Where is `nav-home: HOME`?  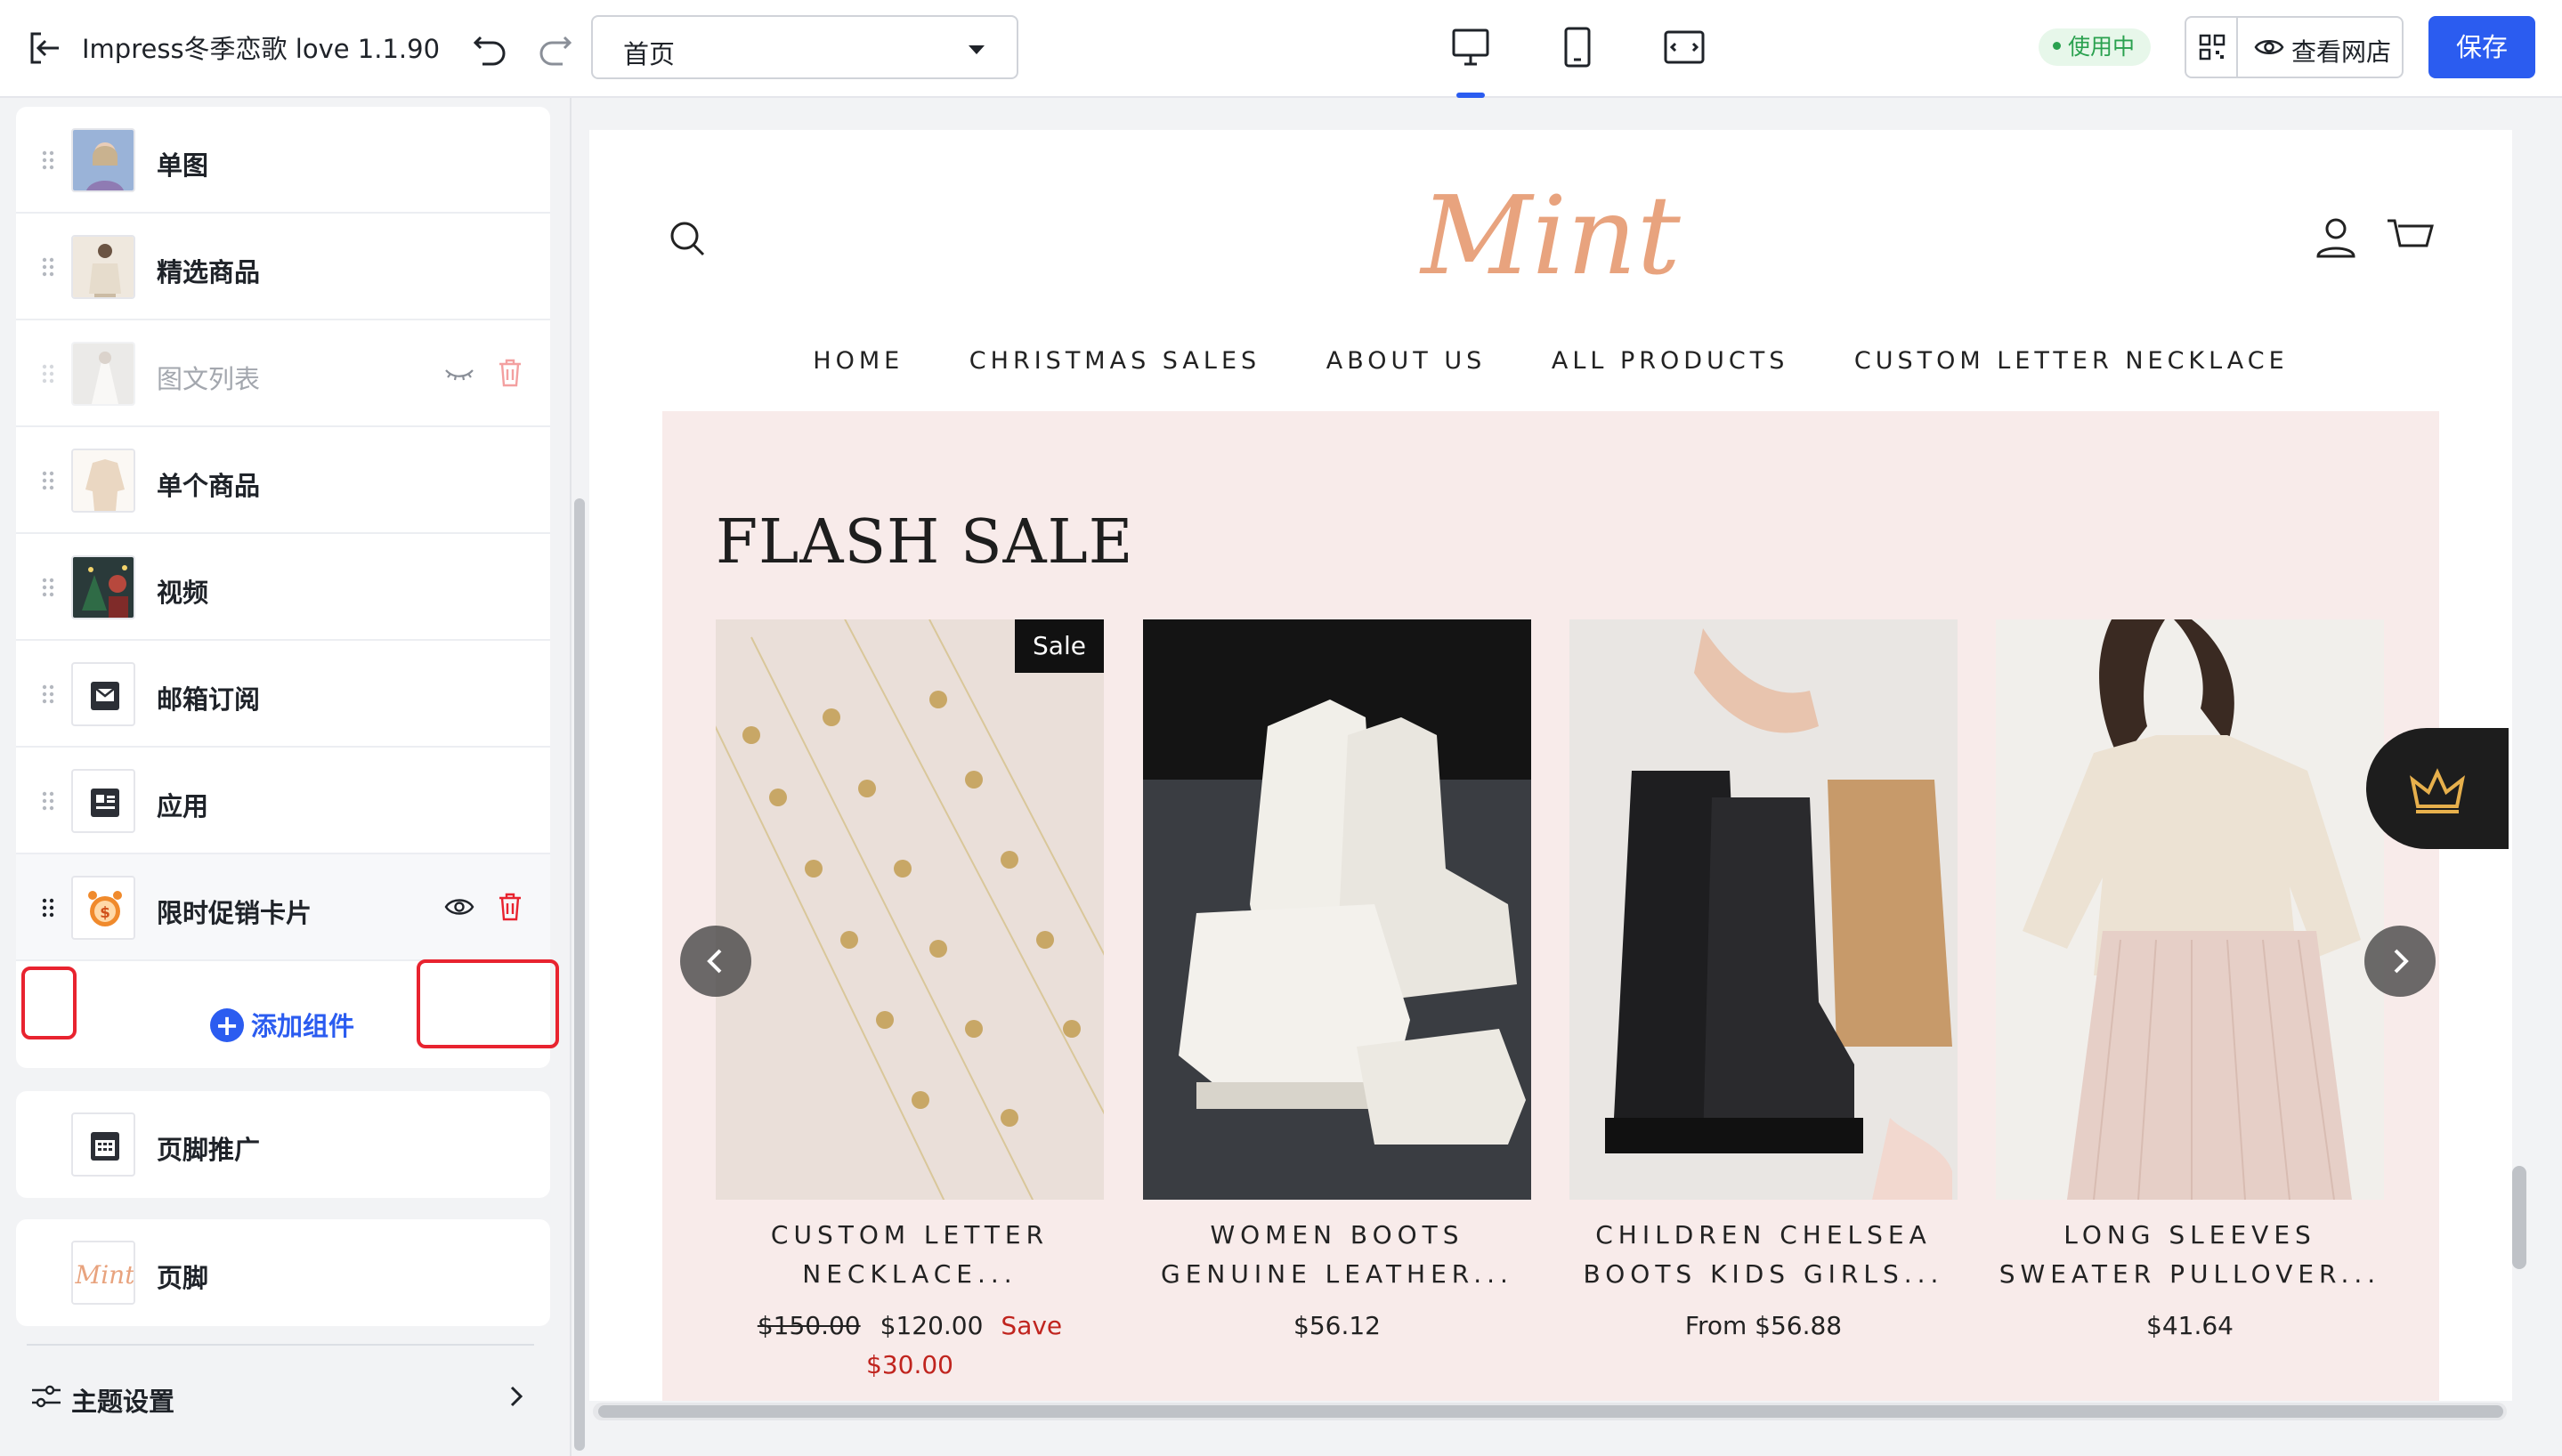
nav-home: HOME is located at coordinates (858, 361).